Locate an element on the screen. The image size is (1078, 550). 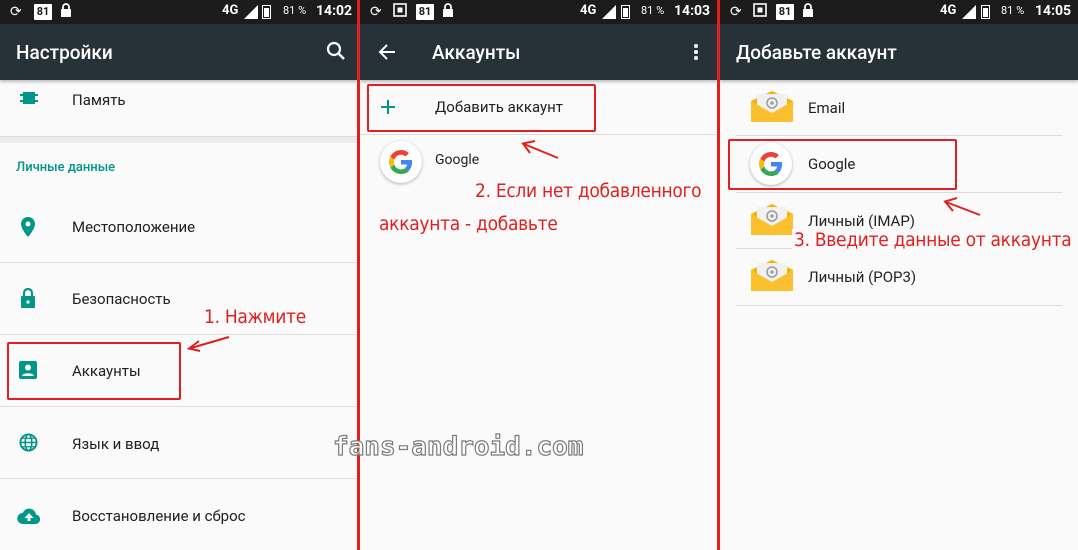
annotation-step-1: 1. Нажмите is located at coordinates (255, 317).